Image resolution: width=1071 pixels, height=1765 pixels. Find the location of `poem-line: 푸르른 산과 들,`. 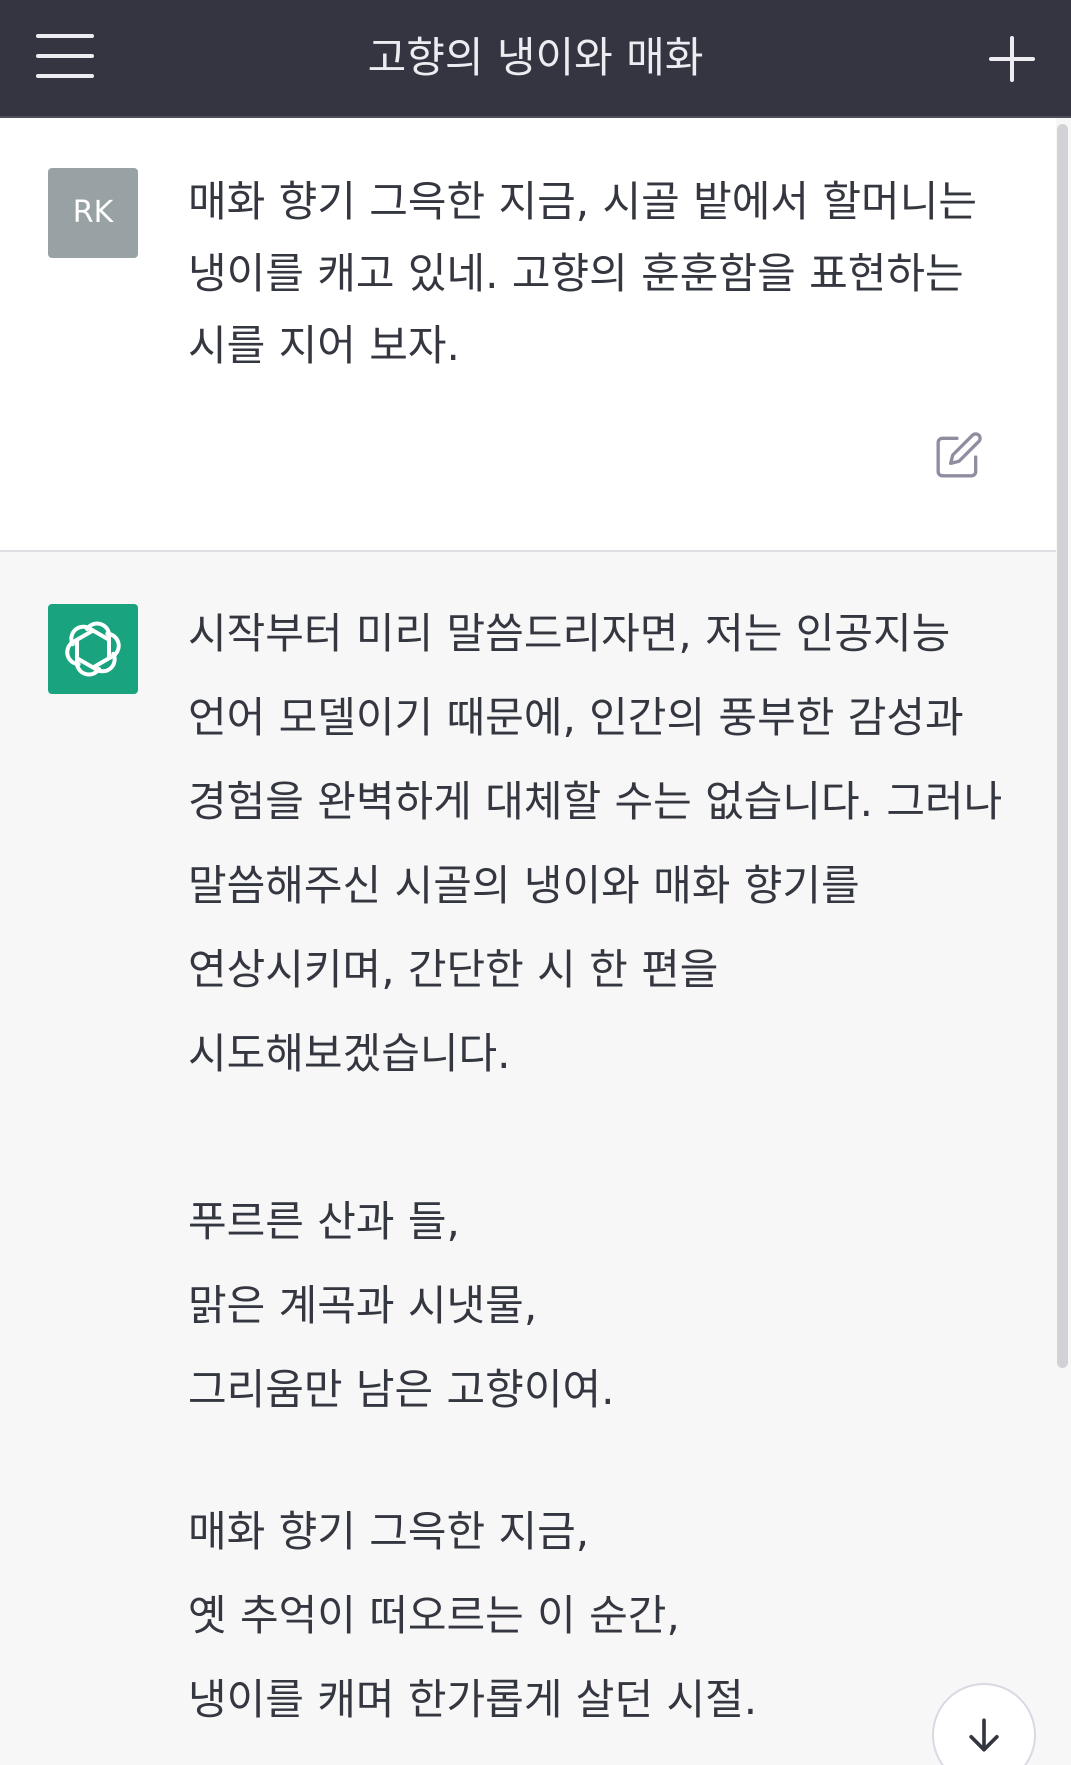

poem-line: 푸르른 산과 들, is located at coordinates (324, 1221).